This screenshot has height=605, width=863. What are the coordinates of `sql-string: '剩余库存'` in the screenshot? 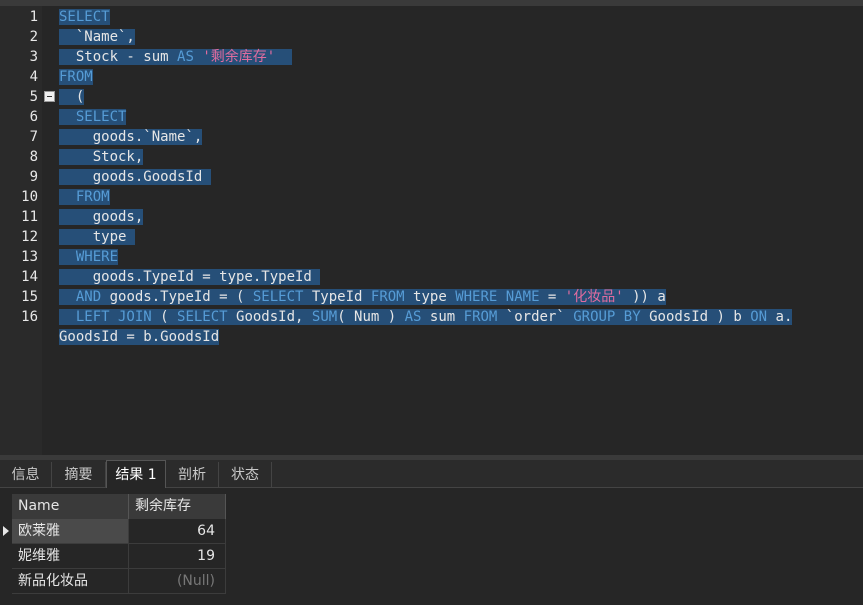 It's located at (239, 57).